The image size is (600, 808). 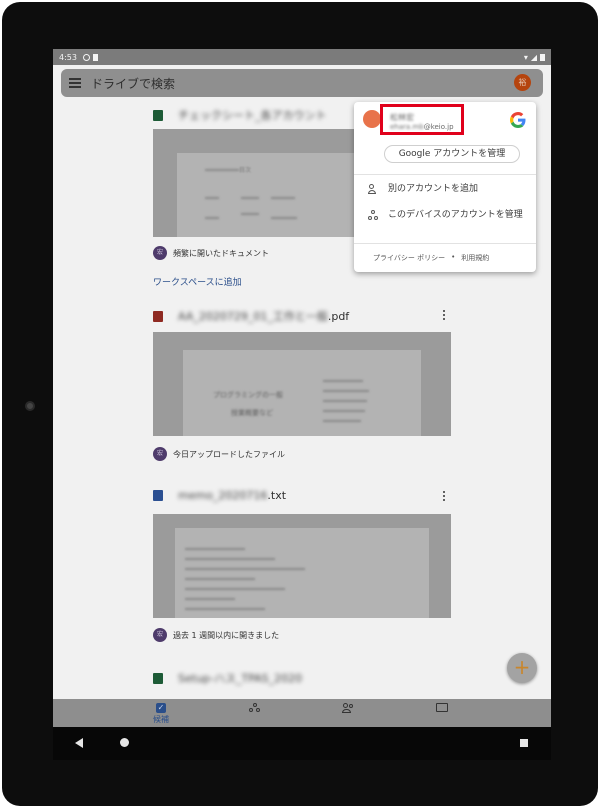 What do you see at coordinates (522, 668) in the screenshot?
I see `new-item-fab: +` at bounding box center [522, 668].